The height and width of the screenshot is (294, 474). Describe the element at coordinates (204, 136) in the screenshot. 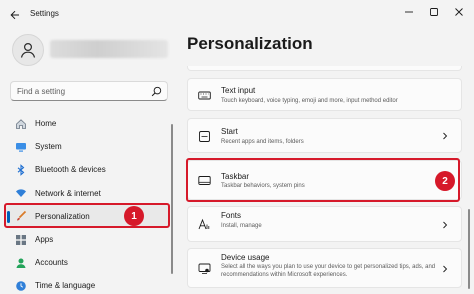

I see `start-icon` at that location.